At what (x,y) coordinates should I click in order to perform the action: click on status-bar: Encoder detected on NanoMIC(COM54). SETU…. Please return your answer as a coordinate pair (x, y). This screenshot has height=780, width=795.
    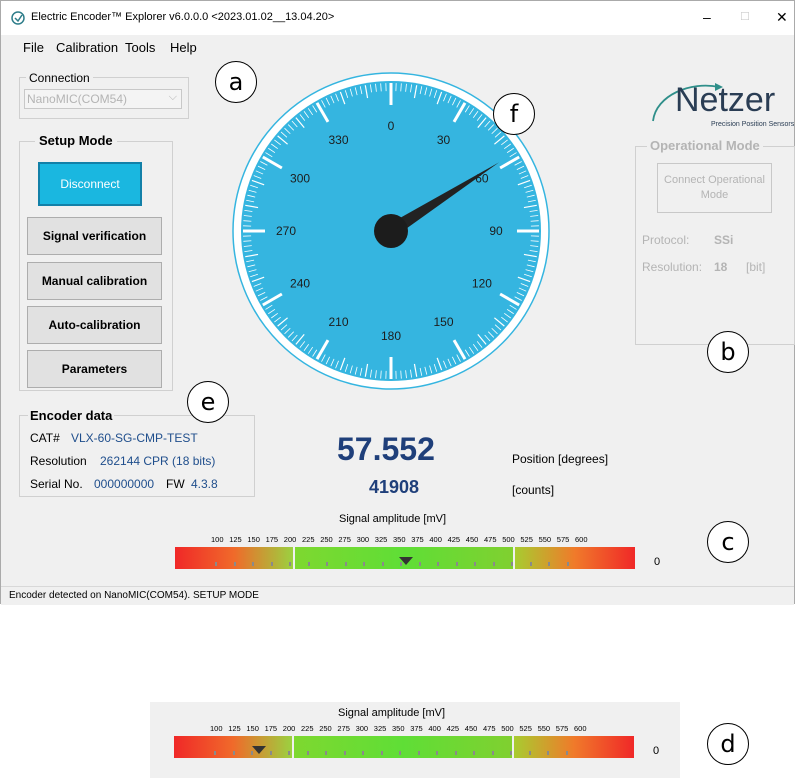
    Looking at the image, I should click on (397, 595).